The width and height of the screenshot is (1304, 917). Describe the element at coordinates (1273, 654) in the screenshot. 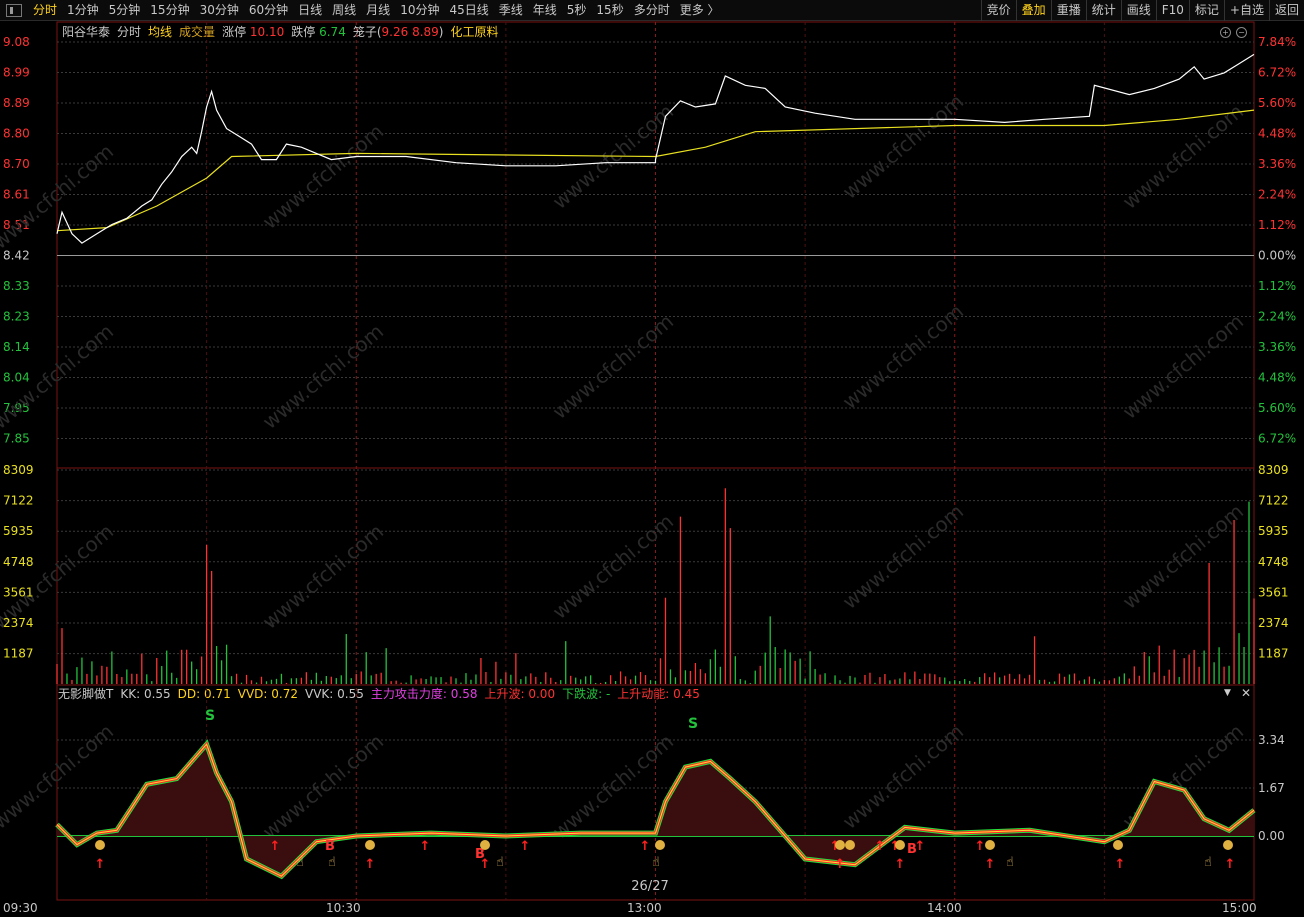

I see `volume-tick-label-right: 1187` at that location.